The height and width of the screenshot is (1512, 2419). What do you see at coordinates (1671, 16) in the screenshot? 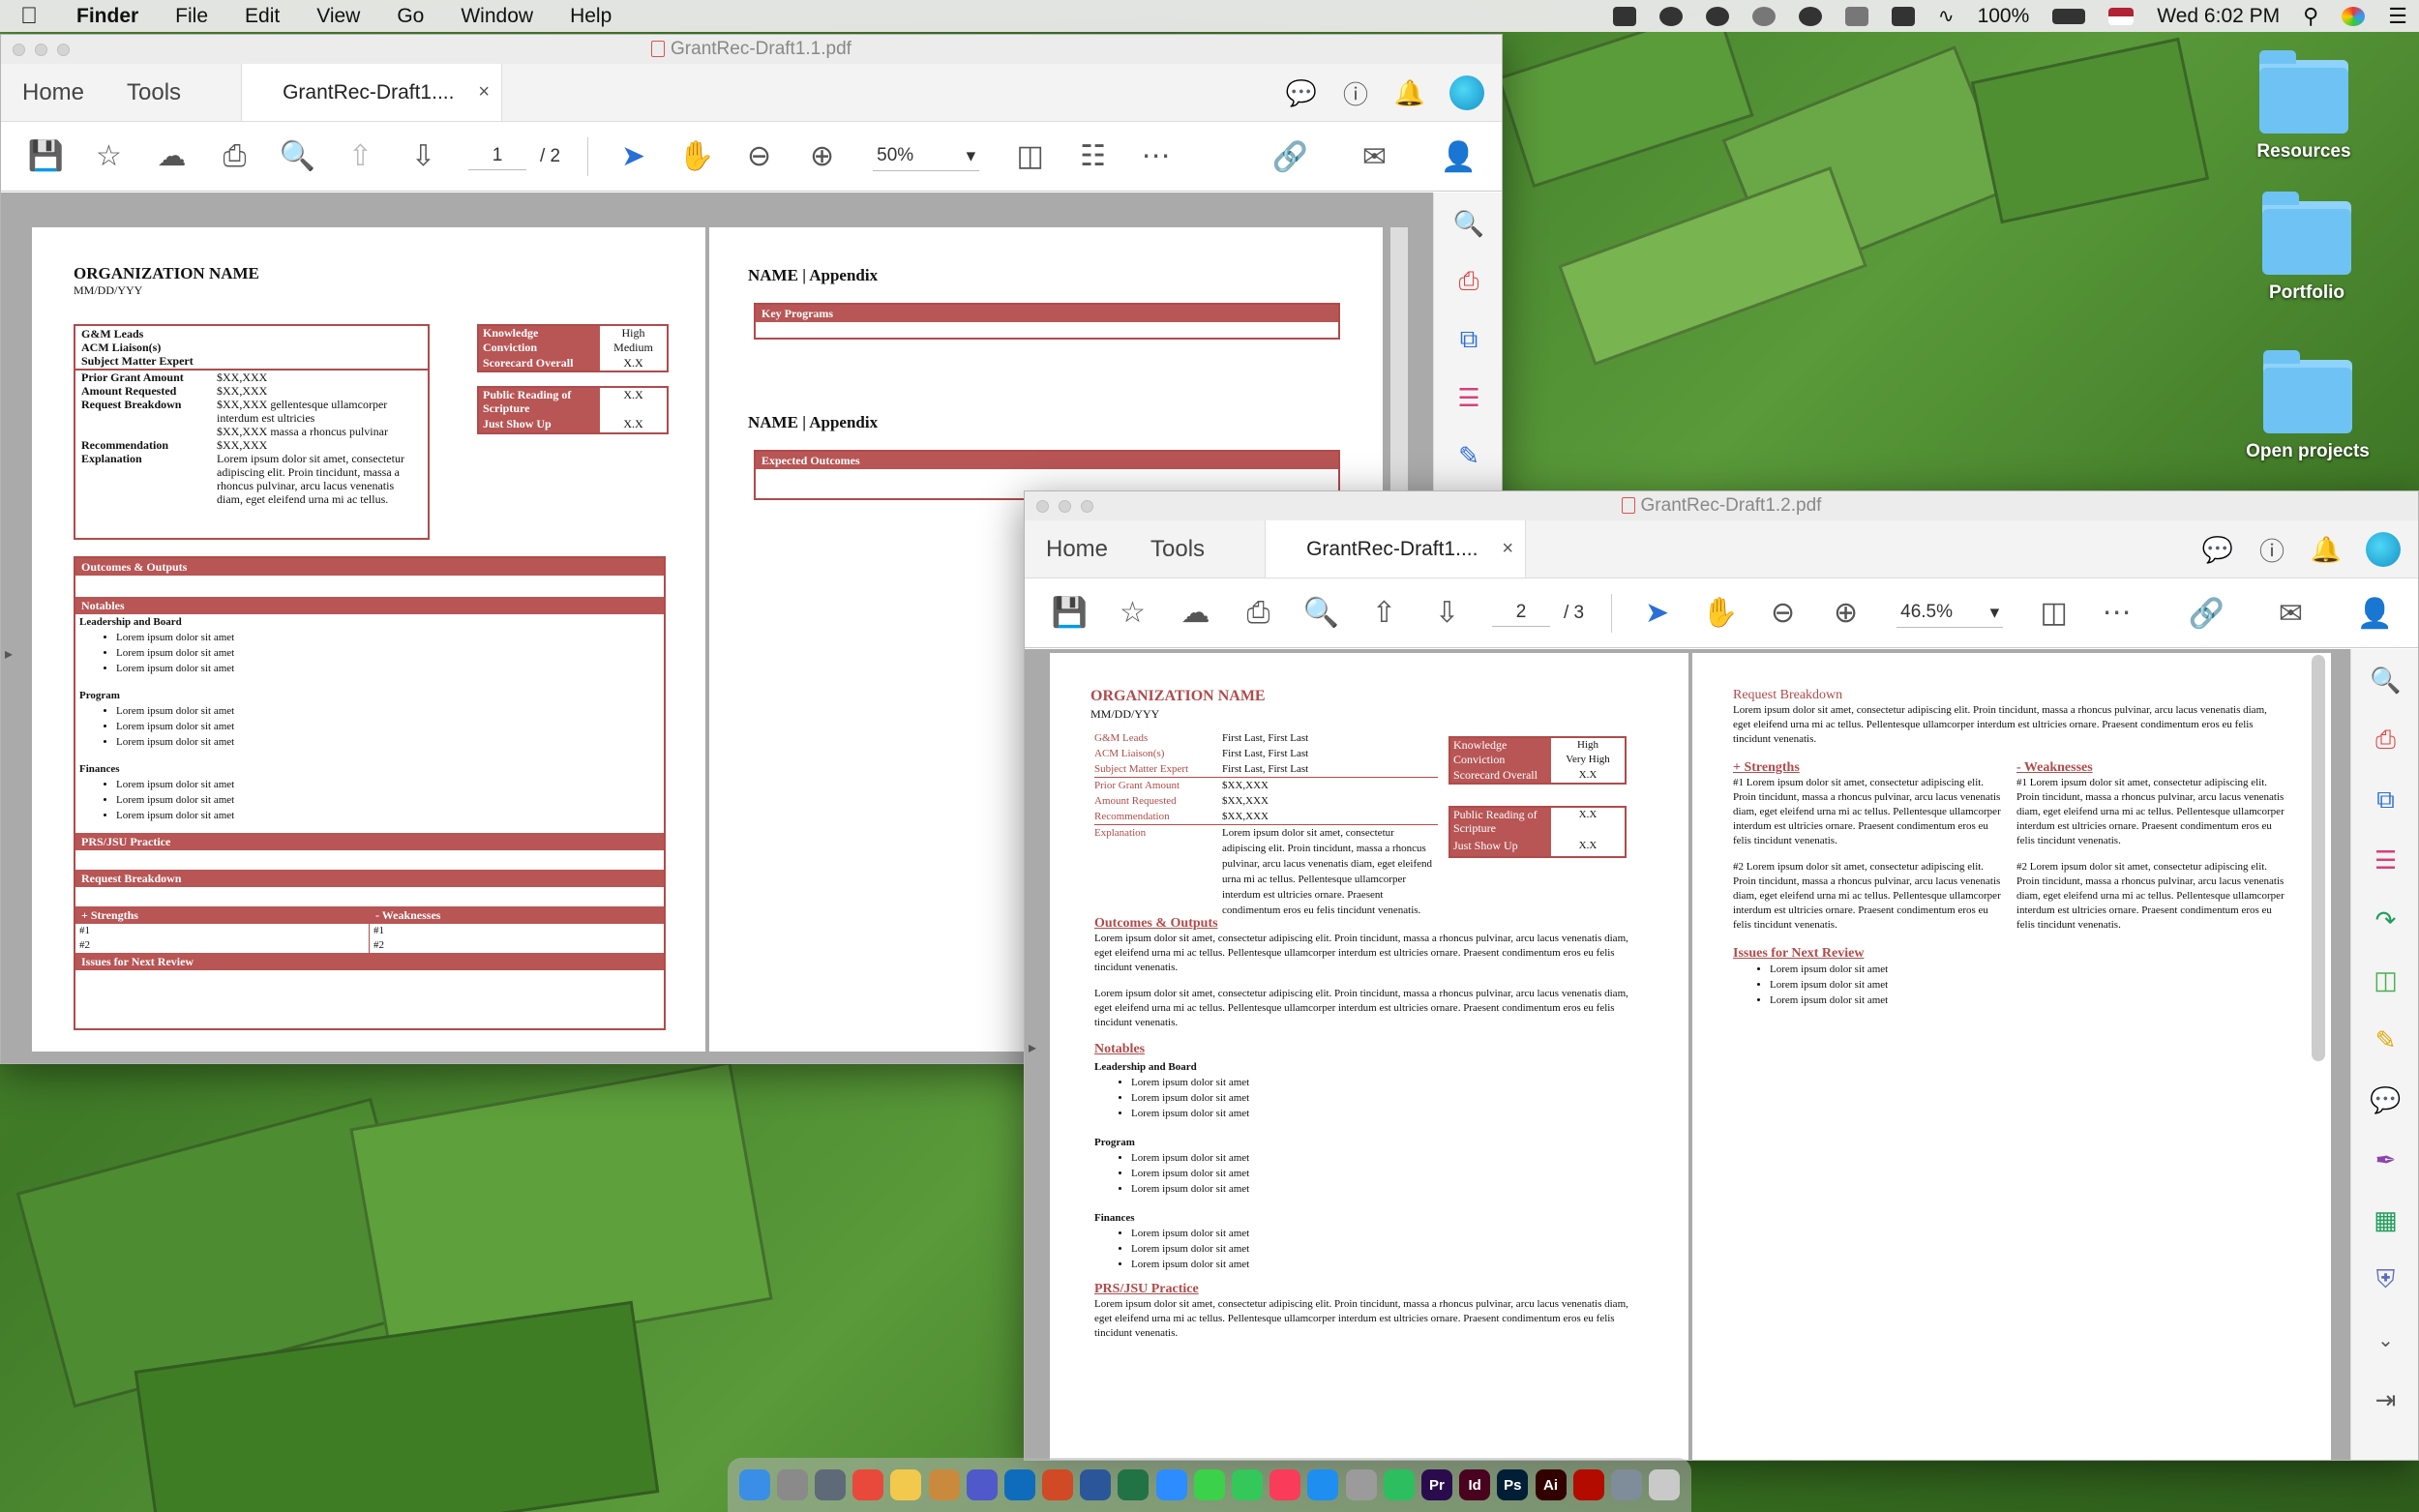
I see `cloud-status-icon` at bounding box center [1671, 16].